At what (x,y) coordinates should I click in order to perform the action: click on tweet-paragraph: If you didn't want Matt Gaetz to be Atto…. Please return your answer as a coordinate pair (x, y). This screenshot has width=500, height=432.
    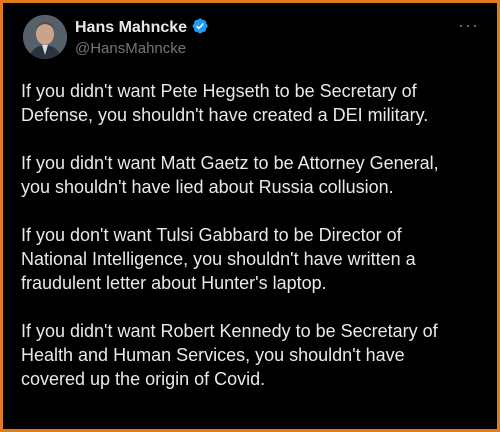
    Looking at the image, I should click on (255, 175).